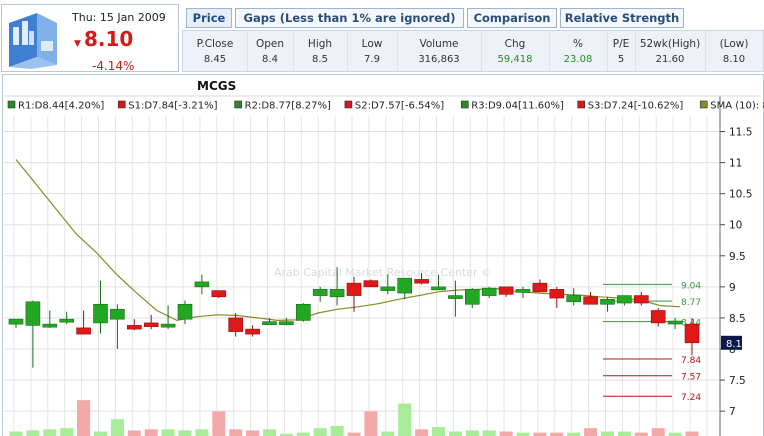 The image size is (764, 436). I want to click on legend-label: R2:D8.77[8.27%], so click(288, 106).